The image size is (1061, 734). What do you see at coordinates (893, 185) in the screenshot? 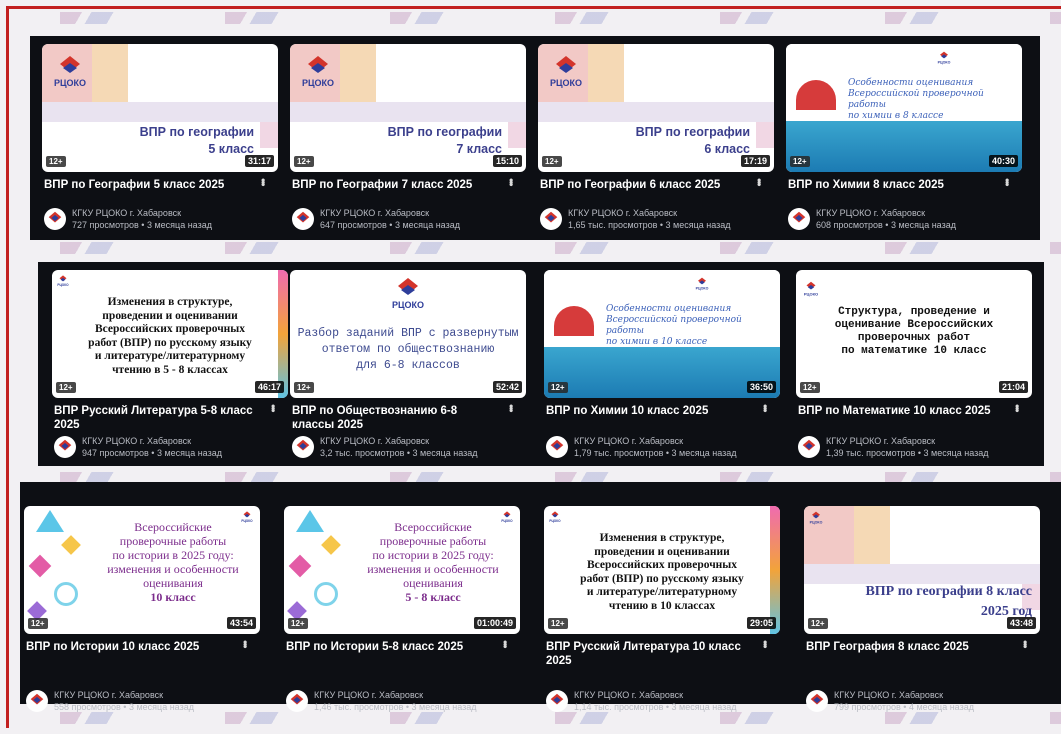
I see `video-title: ВПР по Химии 8 класс 2025` at bounding box center [893, 185].